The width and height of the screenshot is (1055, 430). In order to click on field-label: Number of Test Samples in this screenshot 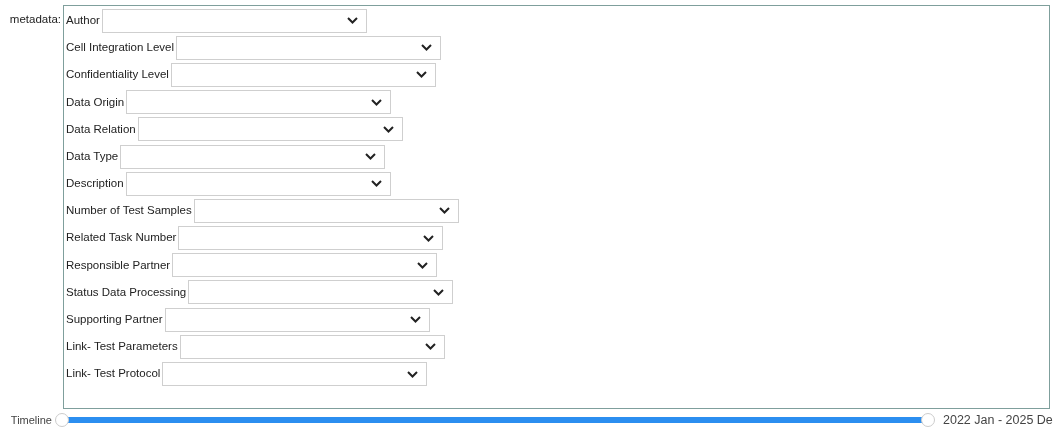, I will do `click(129, 211)`.